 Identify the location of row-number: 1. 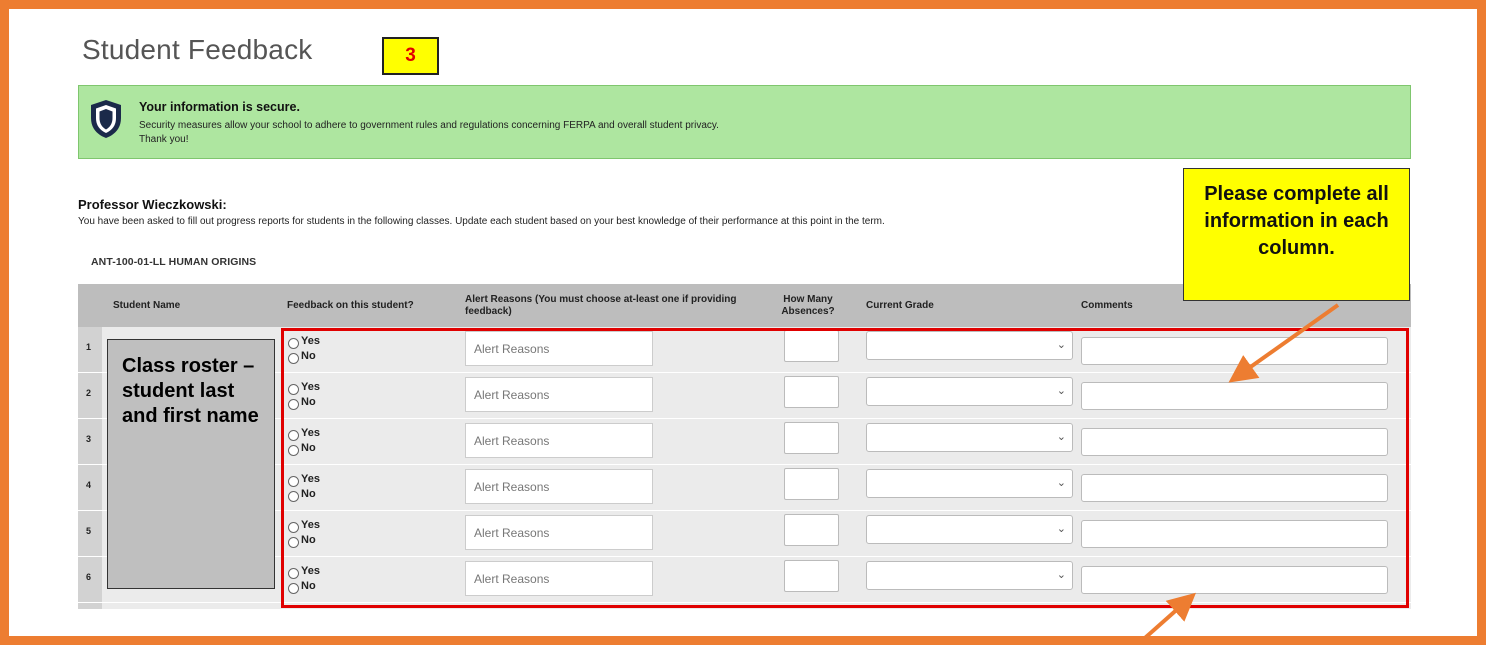
(89, 347).